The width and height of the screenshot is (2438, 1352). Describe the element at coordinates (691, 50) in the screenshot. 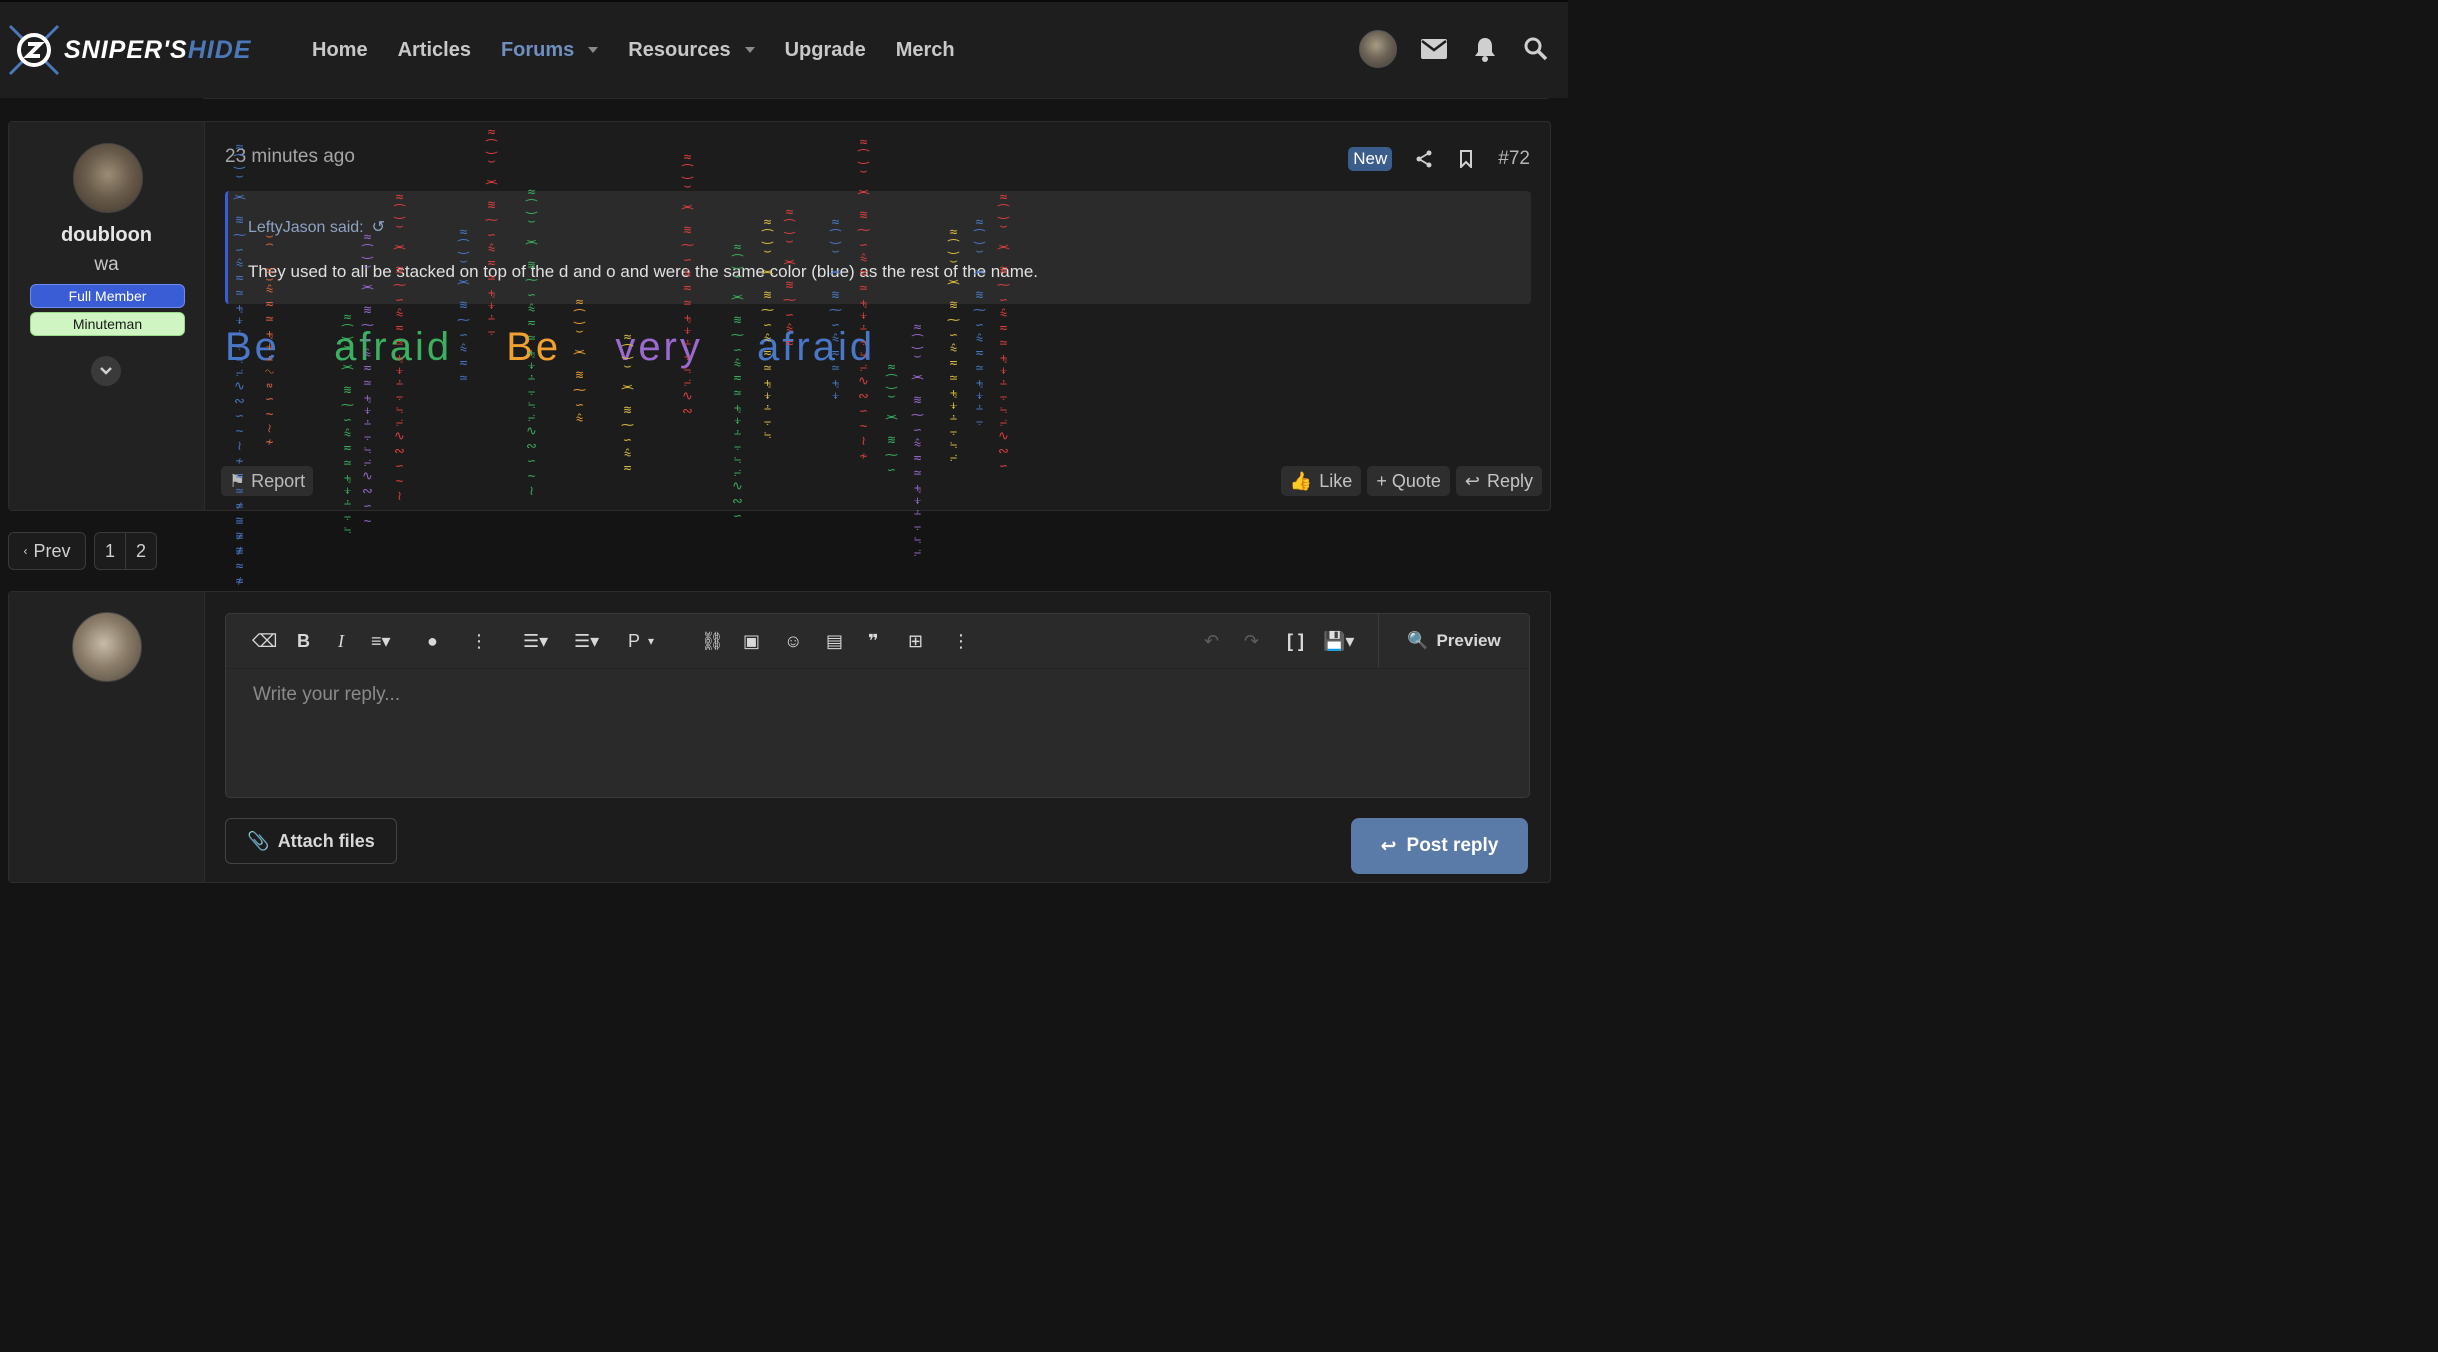

I see `nav-resources: Resources` at that location.